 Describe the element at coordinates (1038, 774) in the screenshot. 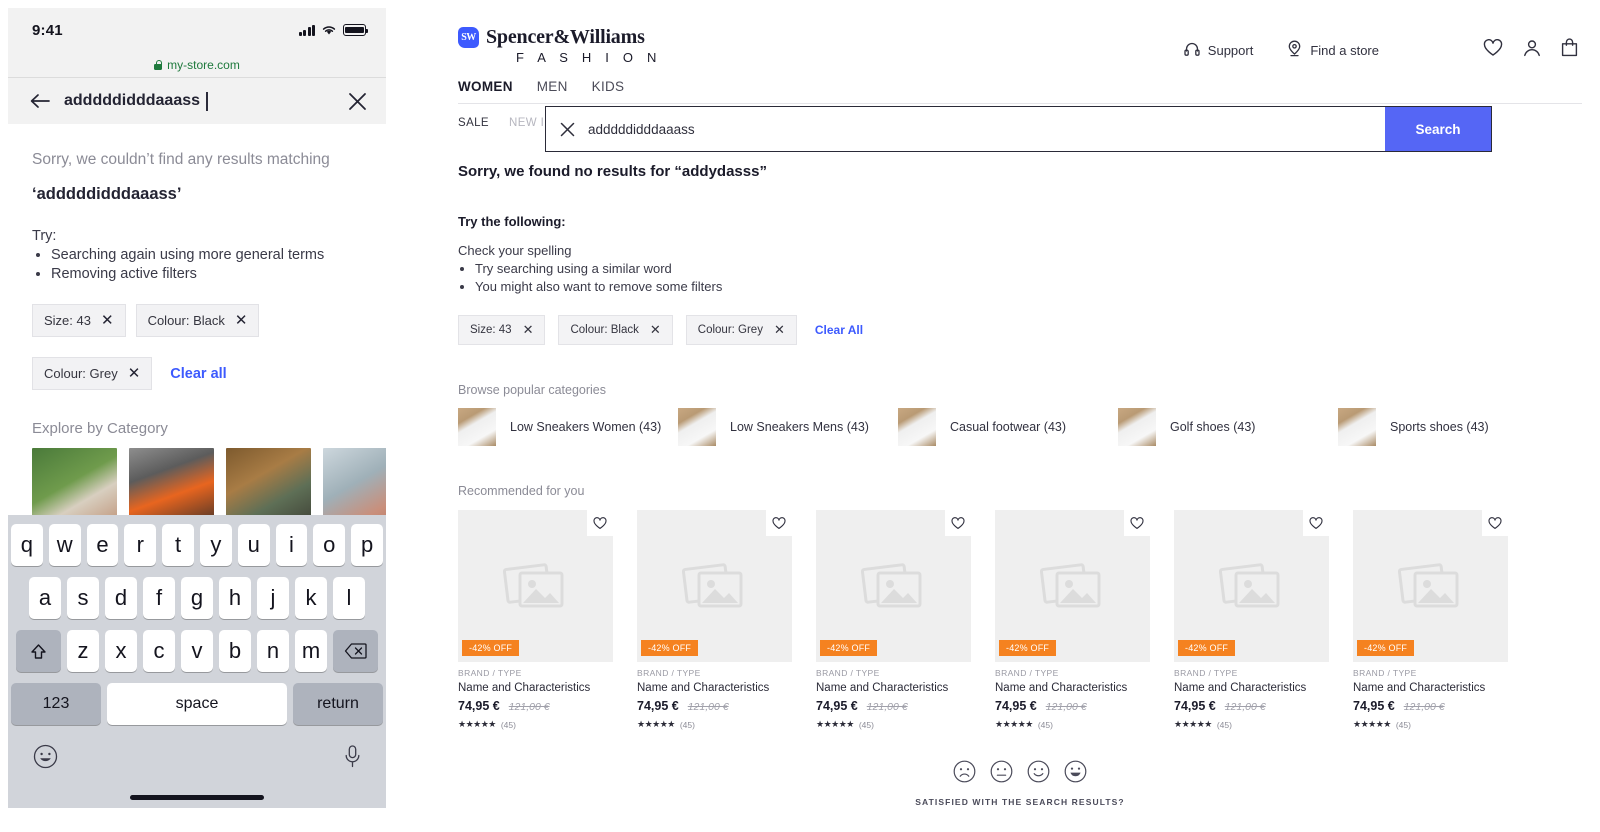

I see `face-smile-icon` at that location.